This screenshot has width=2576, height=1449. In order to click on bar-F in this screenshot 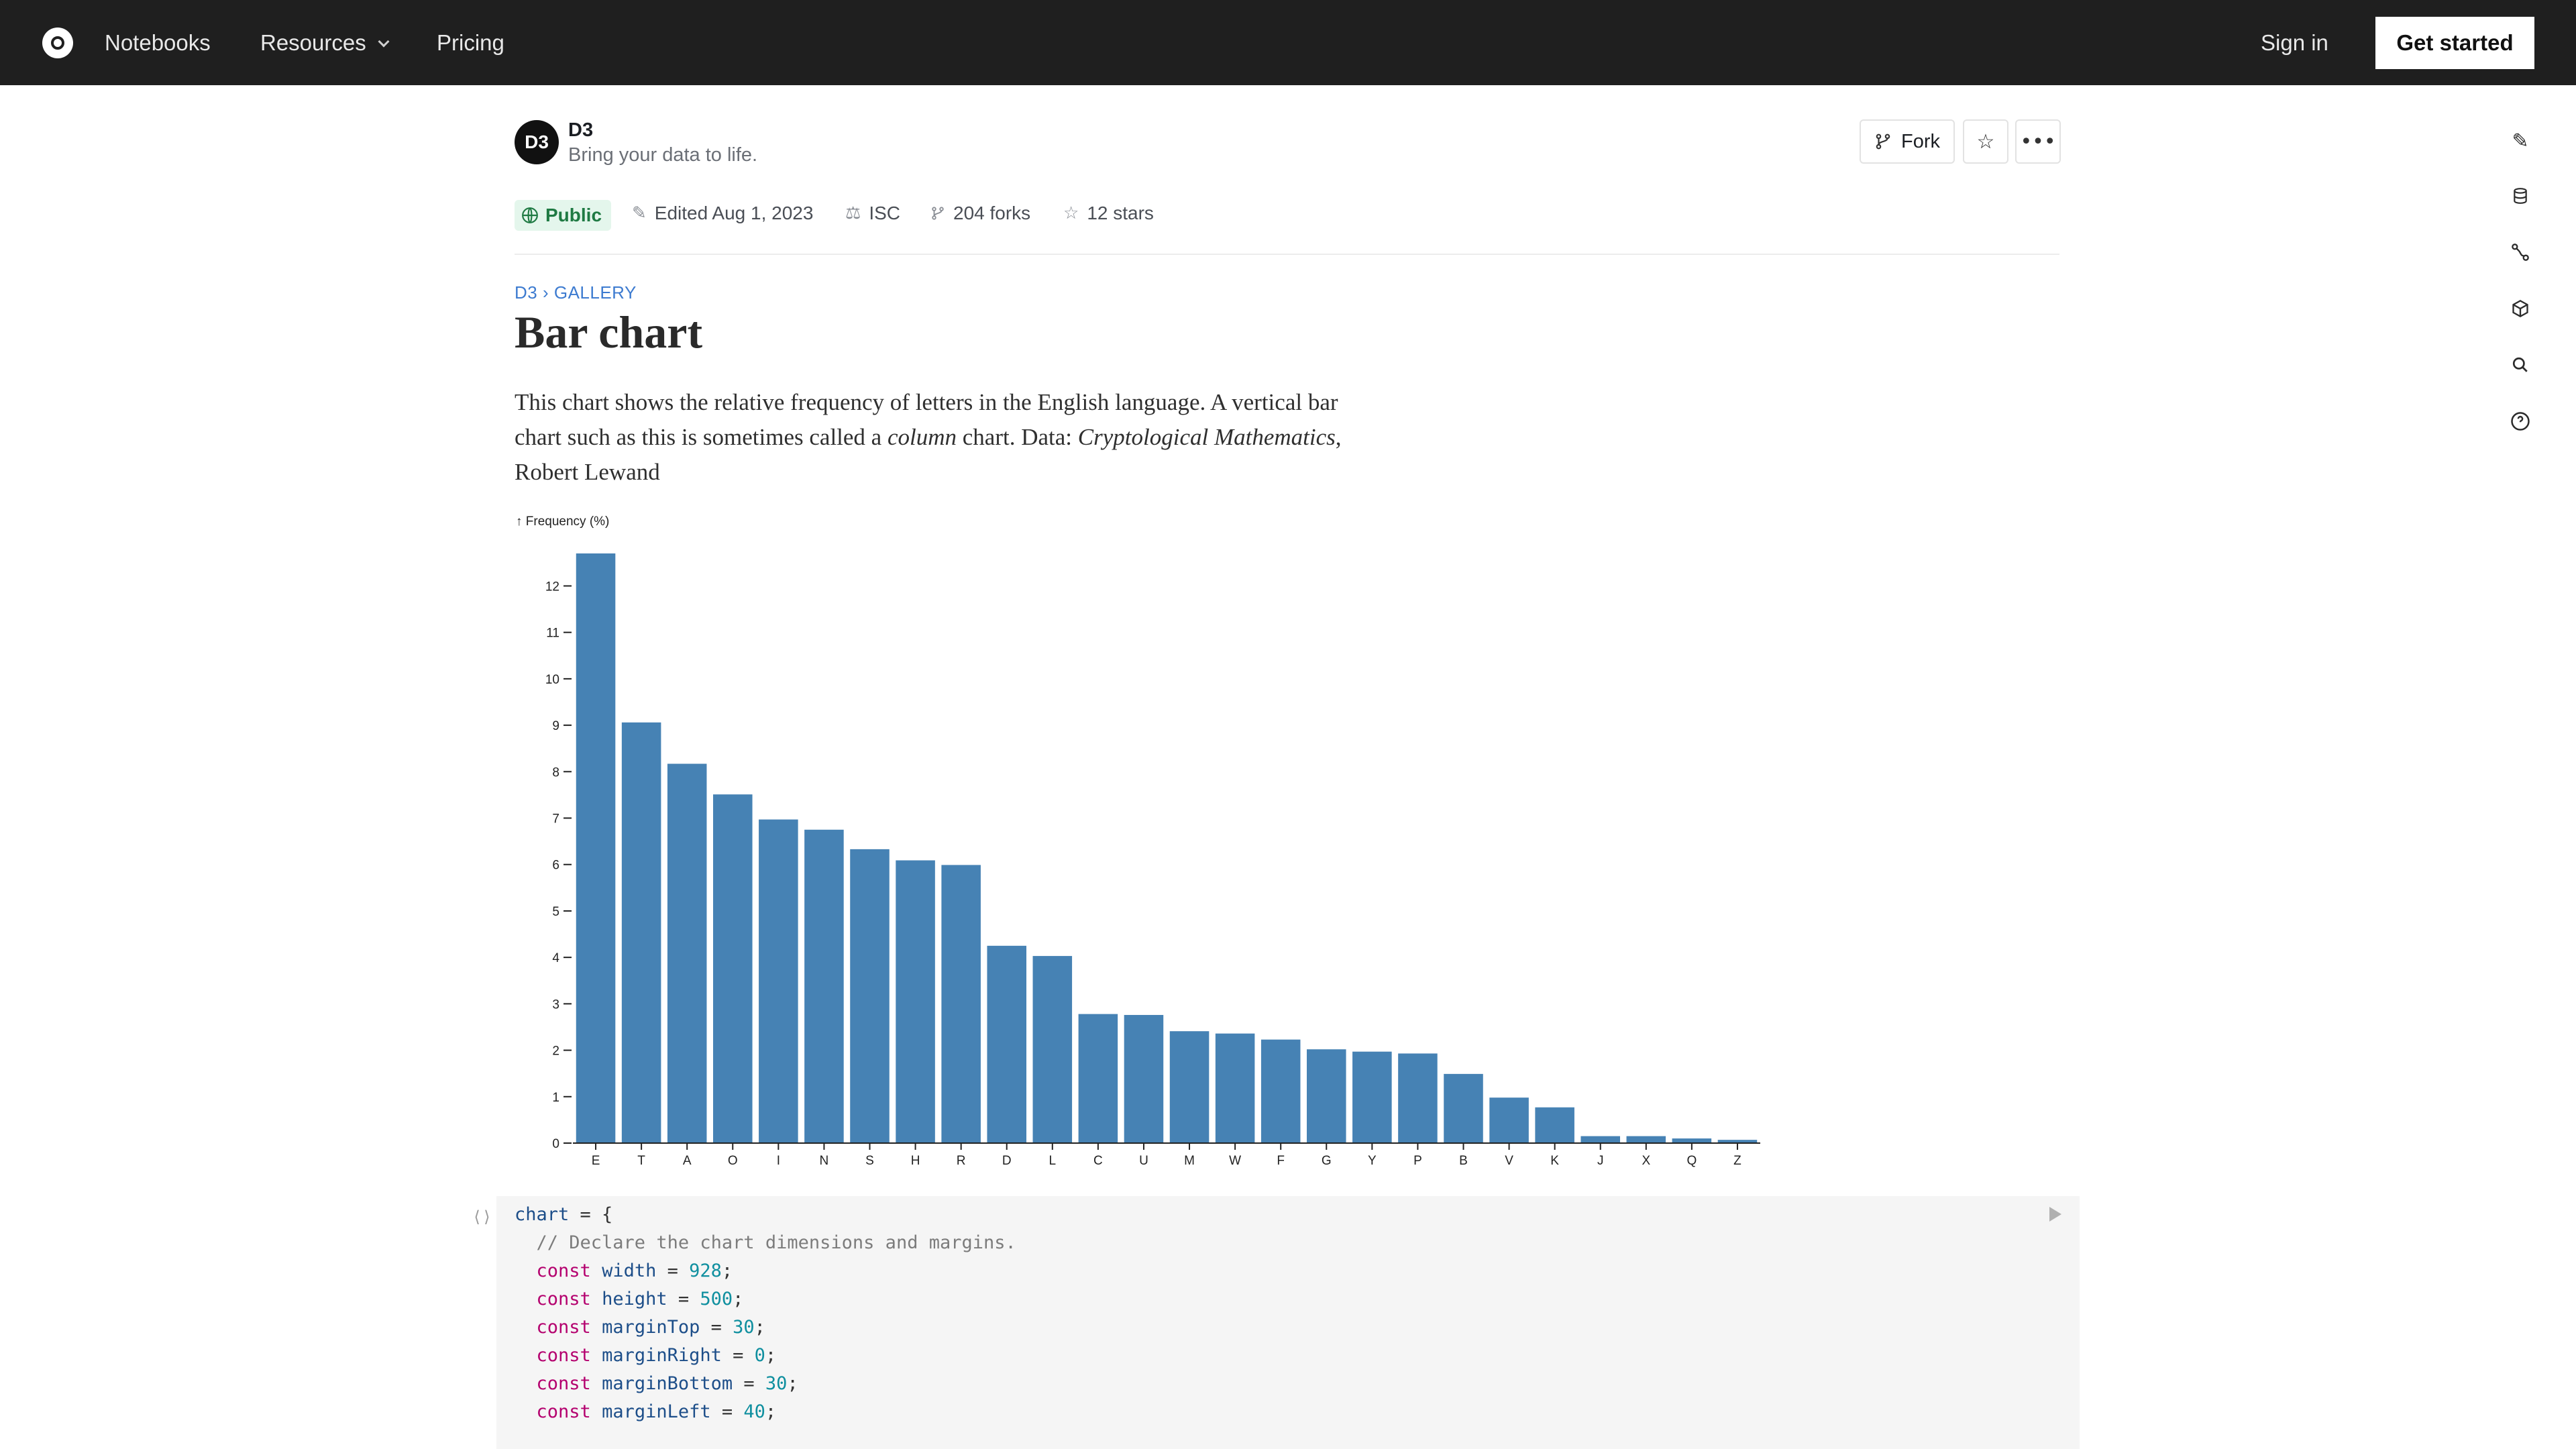, I will do `click(1280, 1091)`.